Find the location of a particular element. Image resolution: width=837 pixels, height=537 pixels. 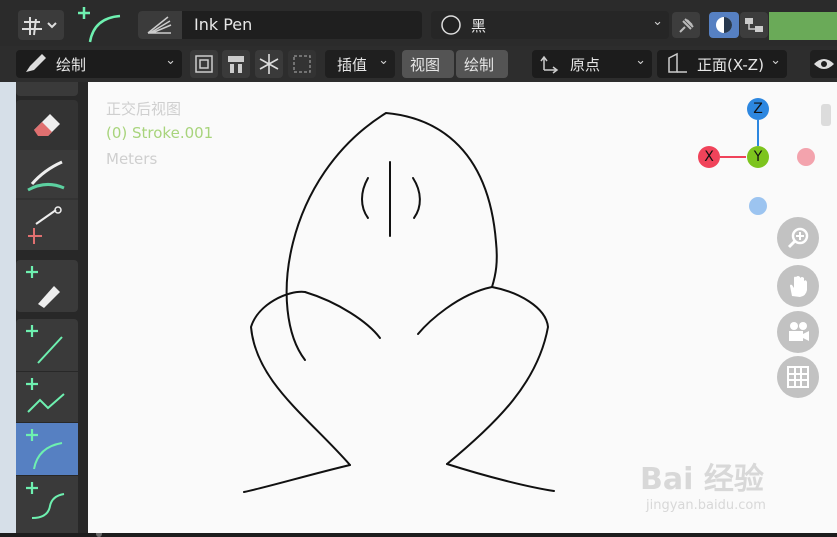

draw-menu: 绘制 is located at coordinates (482, 64).